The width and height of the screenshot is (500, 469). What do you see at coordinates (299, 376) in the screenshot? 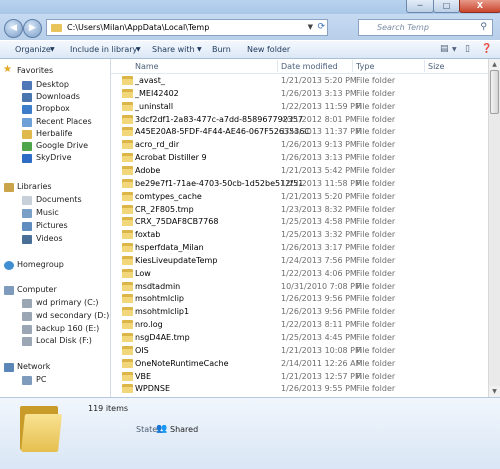
I see `table-row: VBE 1/21/2013 12:57 PM File folder` at bounding box center [299, 376].